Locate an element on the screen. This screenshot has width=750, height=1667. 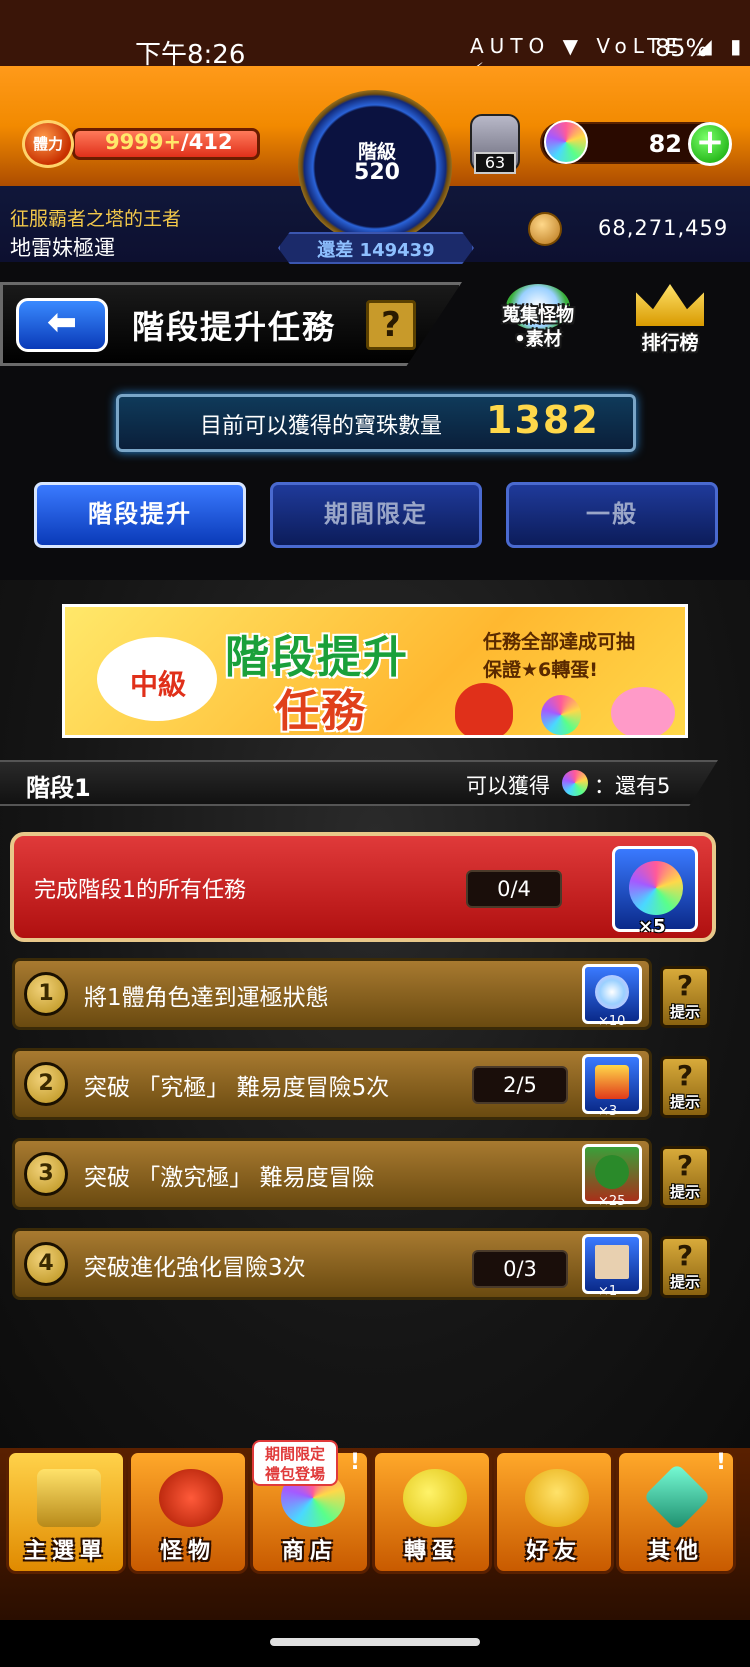
banner-character-red is located at coordinates (484, 709).